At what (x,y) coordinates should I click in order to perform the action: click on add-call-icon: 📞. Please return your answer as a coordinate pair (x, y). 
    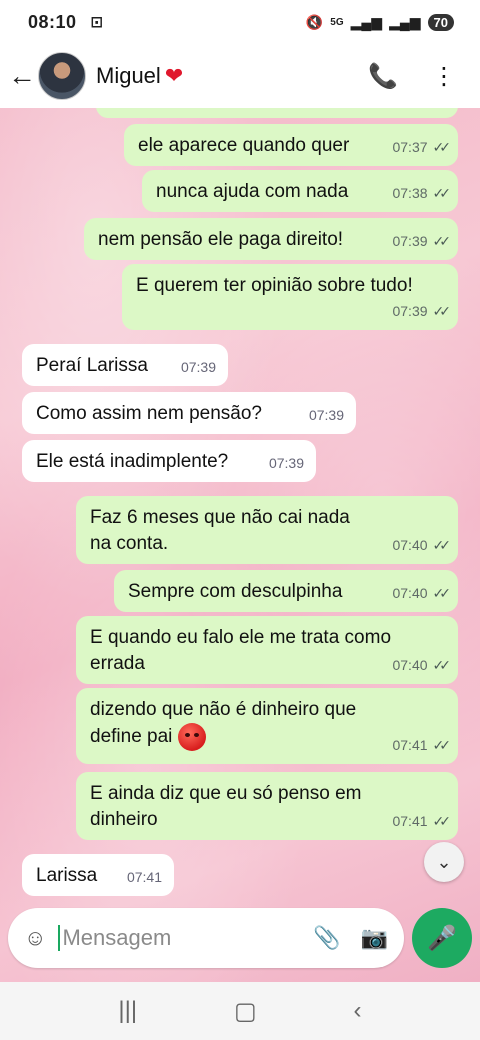
    Looking at the image, I should click on (383, 76).